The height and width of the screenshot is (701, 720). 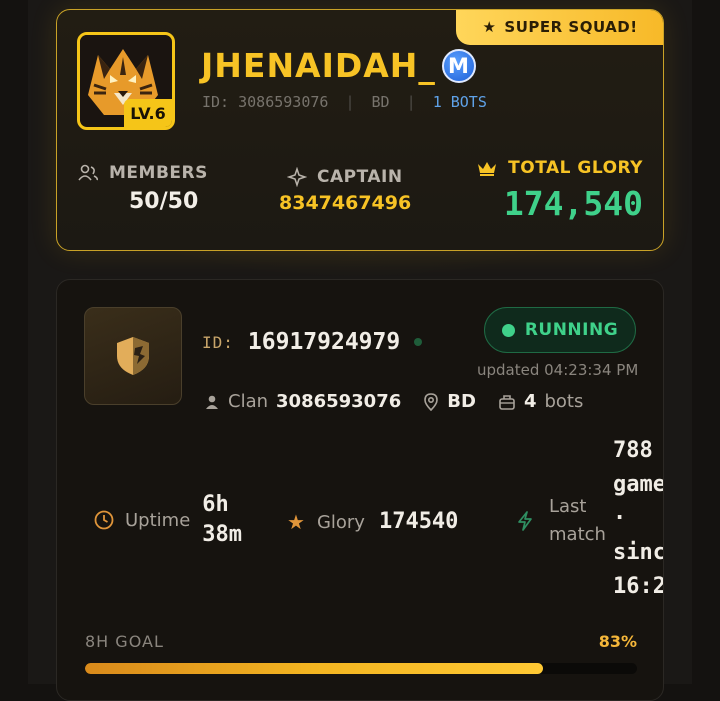 What do you see at coordinates (458, 65) in the screenshot?
I see `verified-m-icon: M` at bounding box center [458, 65].